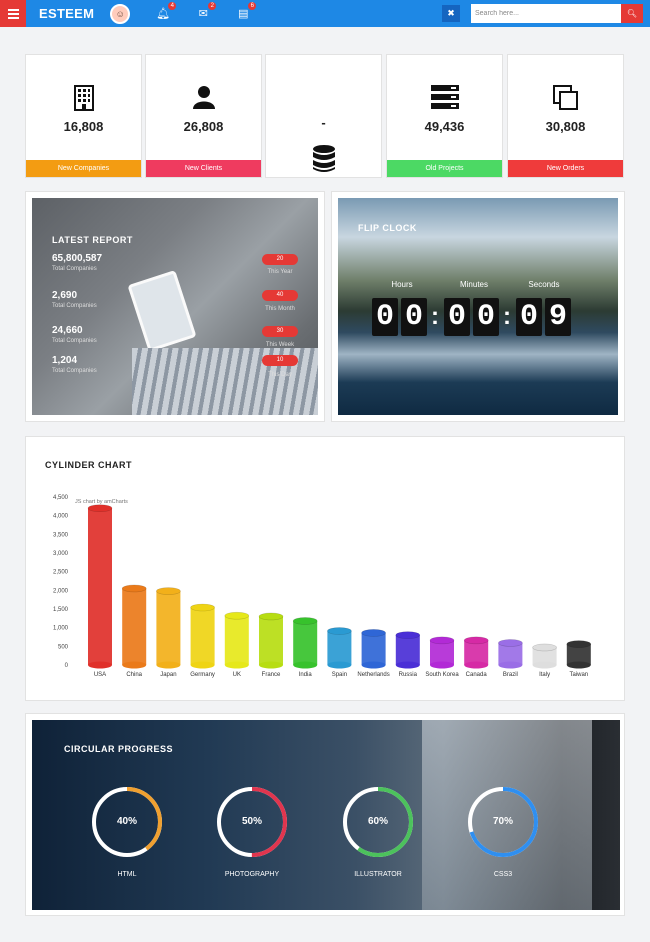 The width and height of the screenshot is (650, 942). I want to click on ring-percent: 70%, so click(502, 821).